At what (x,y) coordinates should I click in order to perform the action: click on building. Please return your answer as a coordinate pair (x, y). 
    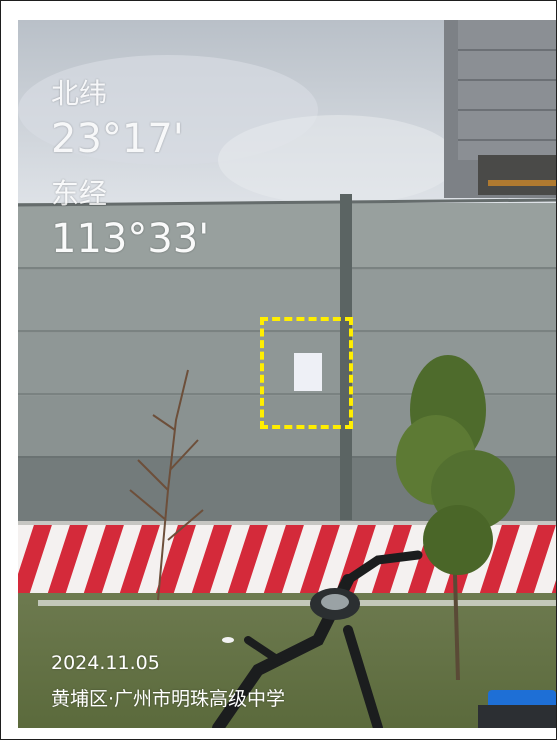
    Looking at the image, I should click on (500, 109).